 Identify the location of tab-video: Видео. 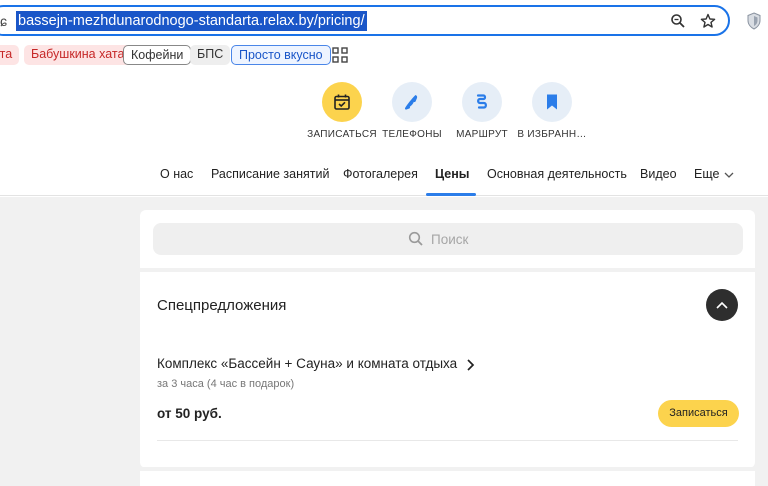
(658, 174).